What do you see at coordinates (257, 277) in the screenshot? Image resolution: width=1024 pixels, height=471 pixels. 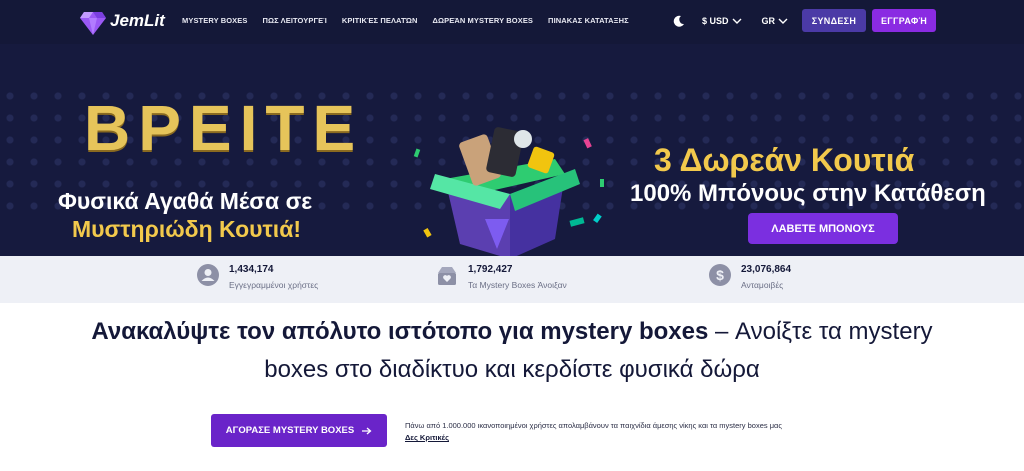 I see `stat-registered-users: 1,434,174 Εγγεγραμμένοι χρήστες` at bounding box center [257, 277].